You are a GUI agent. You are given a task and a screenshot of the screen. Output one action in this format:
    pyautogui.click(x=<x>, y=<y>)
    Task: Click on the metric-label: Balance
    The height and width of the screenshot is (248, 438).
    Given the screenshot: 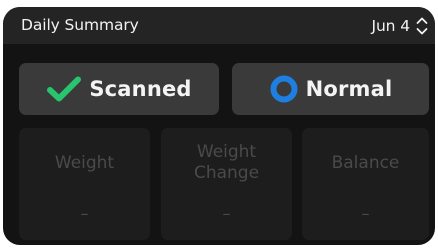 What is the action you would take?
    pyautogui.click(x=365, y=163)
    